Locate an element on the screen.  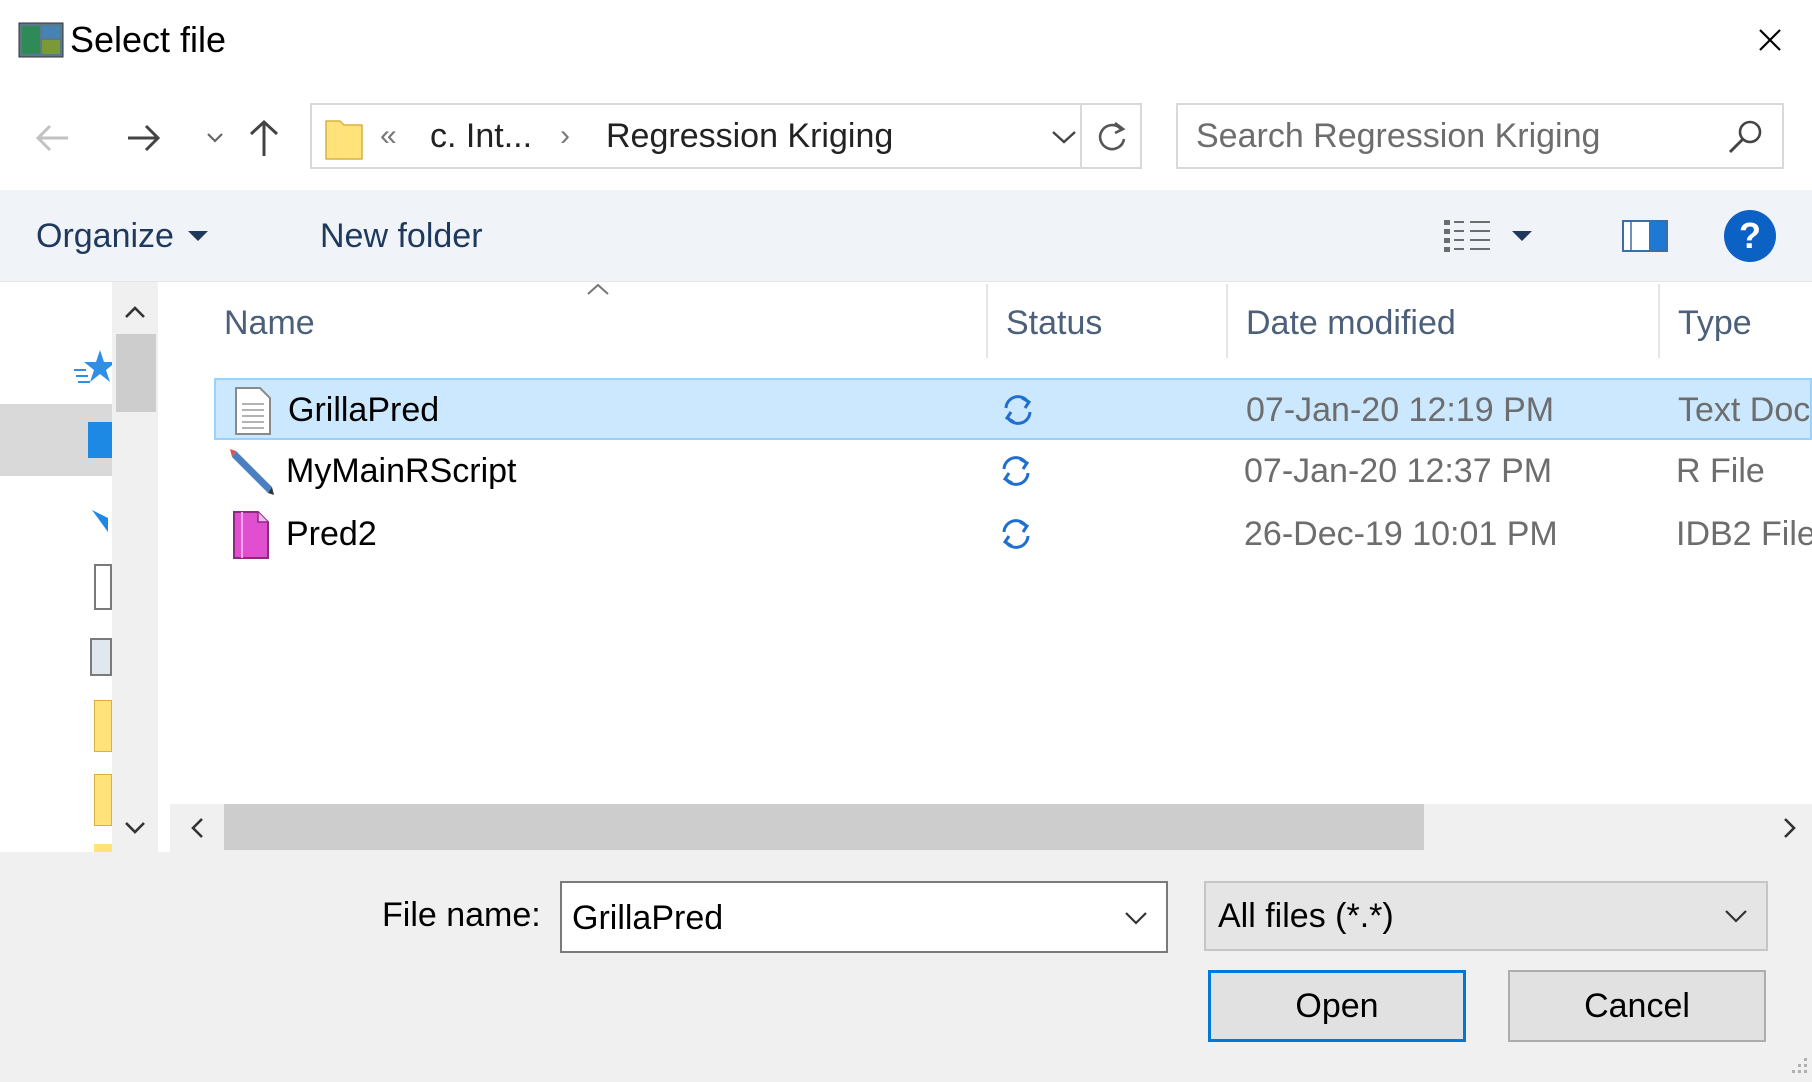
address-divider is located at coordinates (1081, 136).